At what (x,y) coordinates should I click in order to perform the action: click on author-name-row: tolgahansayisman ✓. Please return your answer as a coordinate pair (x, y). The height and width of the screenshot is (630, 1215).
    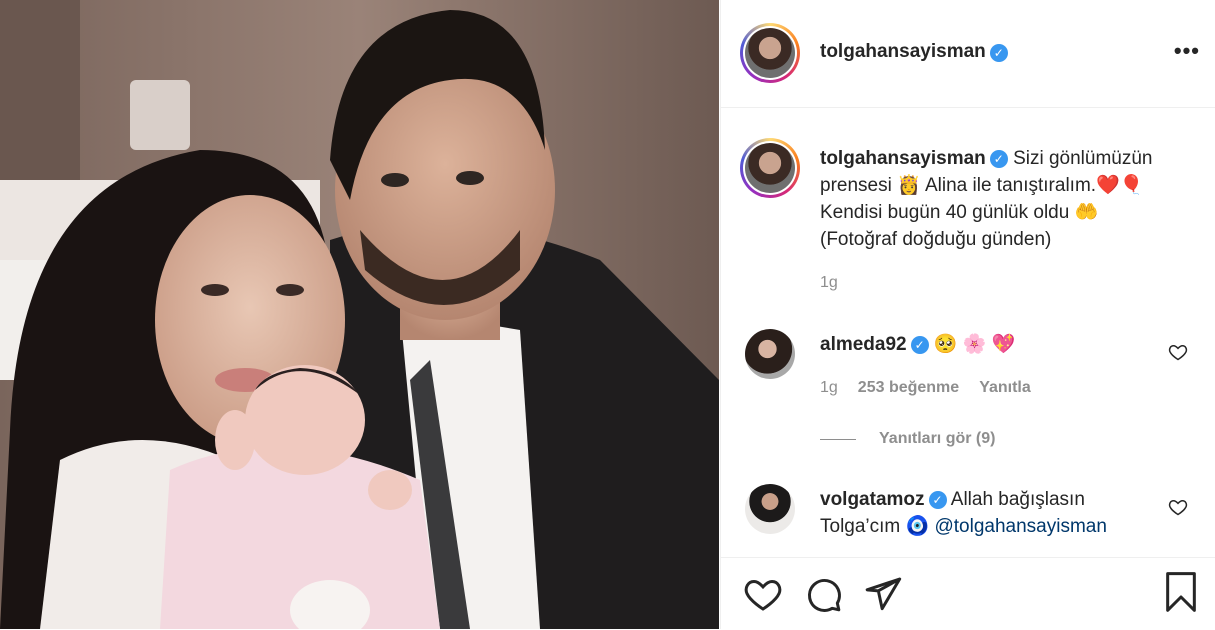
    Looking at the image, I should click on (914, 52).